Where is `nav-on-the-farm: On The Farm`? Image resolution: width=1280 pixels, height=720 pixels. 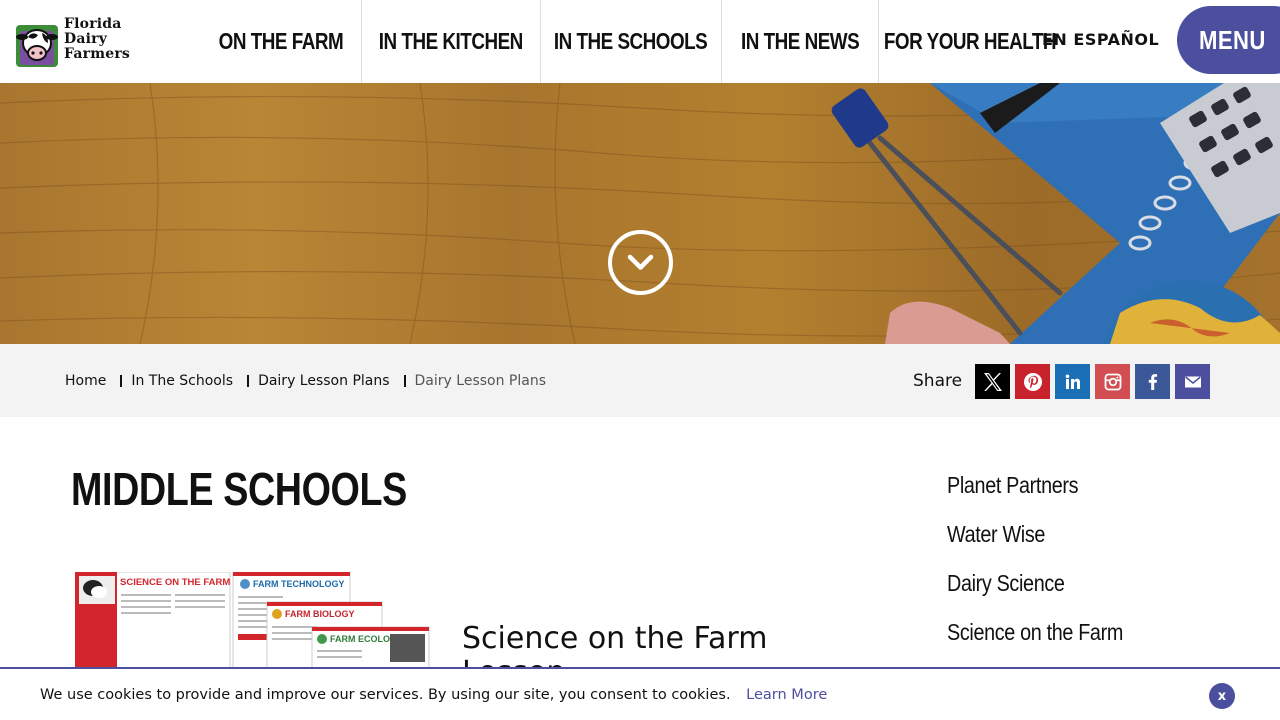
nav-on-the-farm: On The Farm is located at coordinates (281, 41).